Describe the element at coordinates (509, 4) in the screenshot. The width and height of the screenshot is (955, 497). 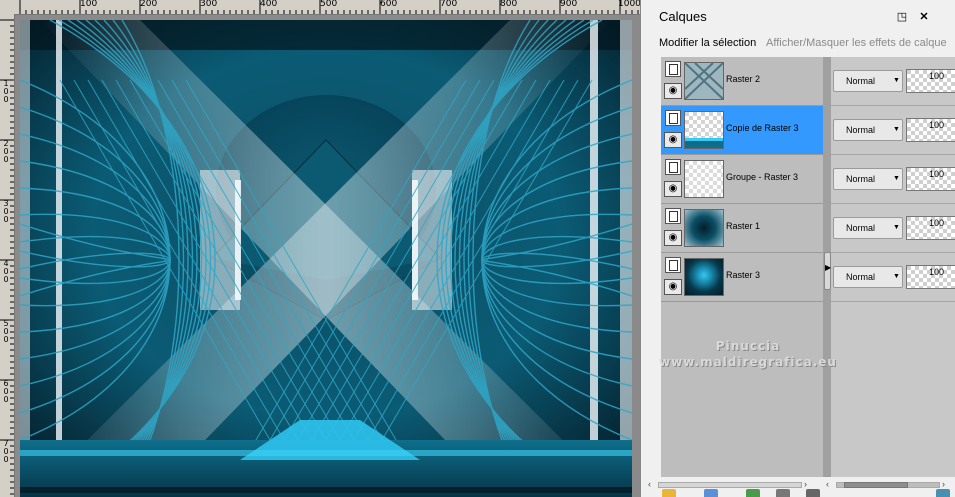
I see `ruler-top-label: 800` at that location.